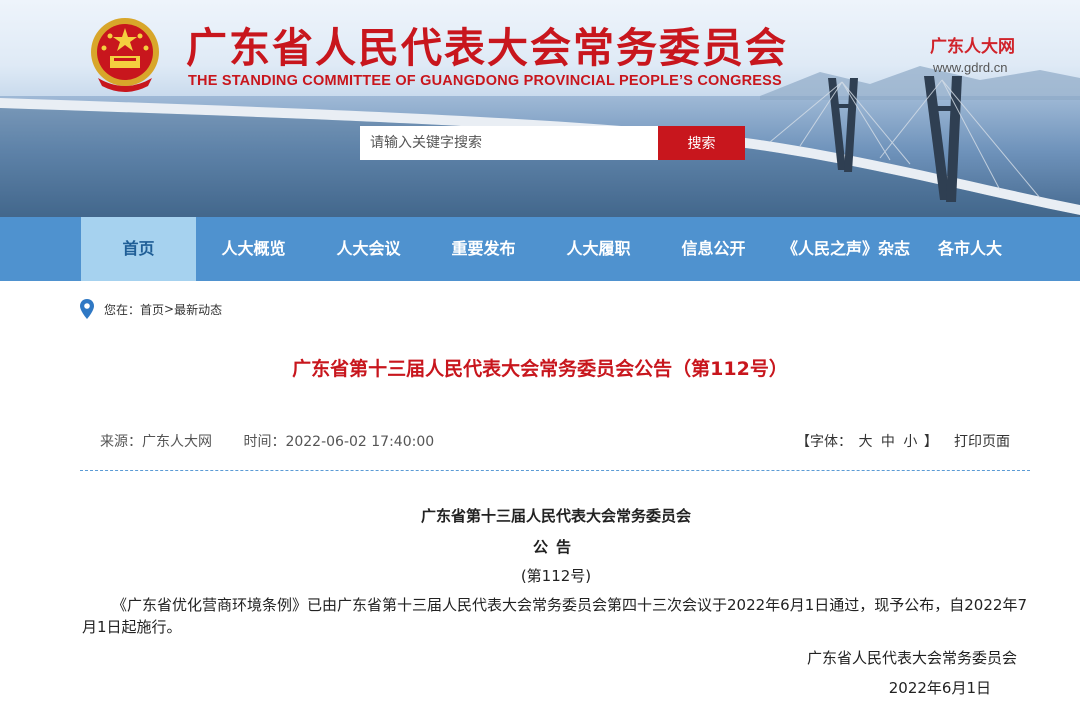 The width and height of the screenshot is (1080, 712). What do you see at coordinates (598, 249) in the screenshot?
I see `nav-item-duties: 人大履职` at bounding box center [598, 249].